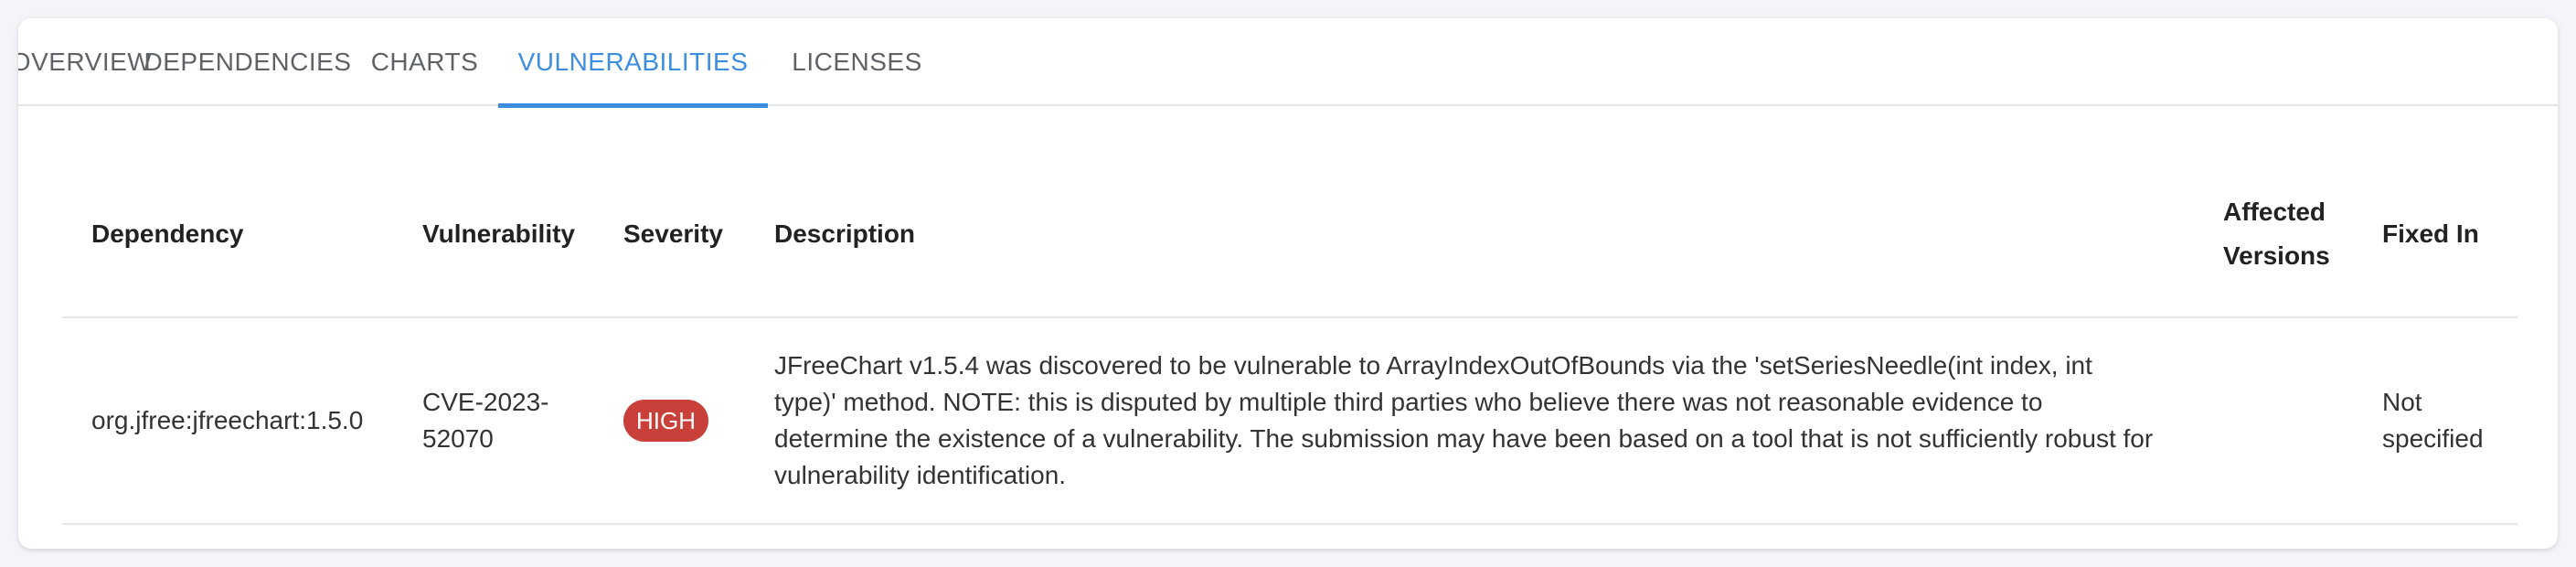 This screenshot has width=2576, height=567. Describe the element at coordinates (857, 62) in the screenshot. I see `tab-licenses: LICENSES` at that location.